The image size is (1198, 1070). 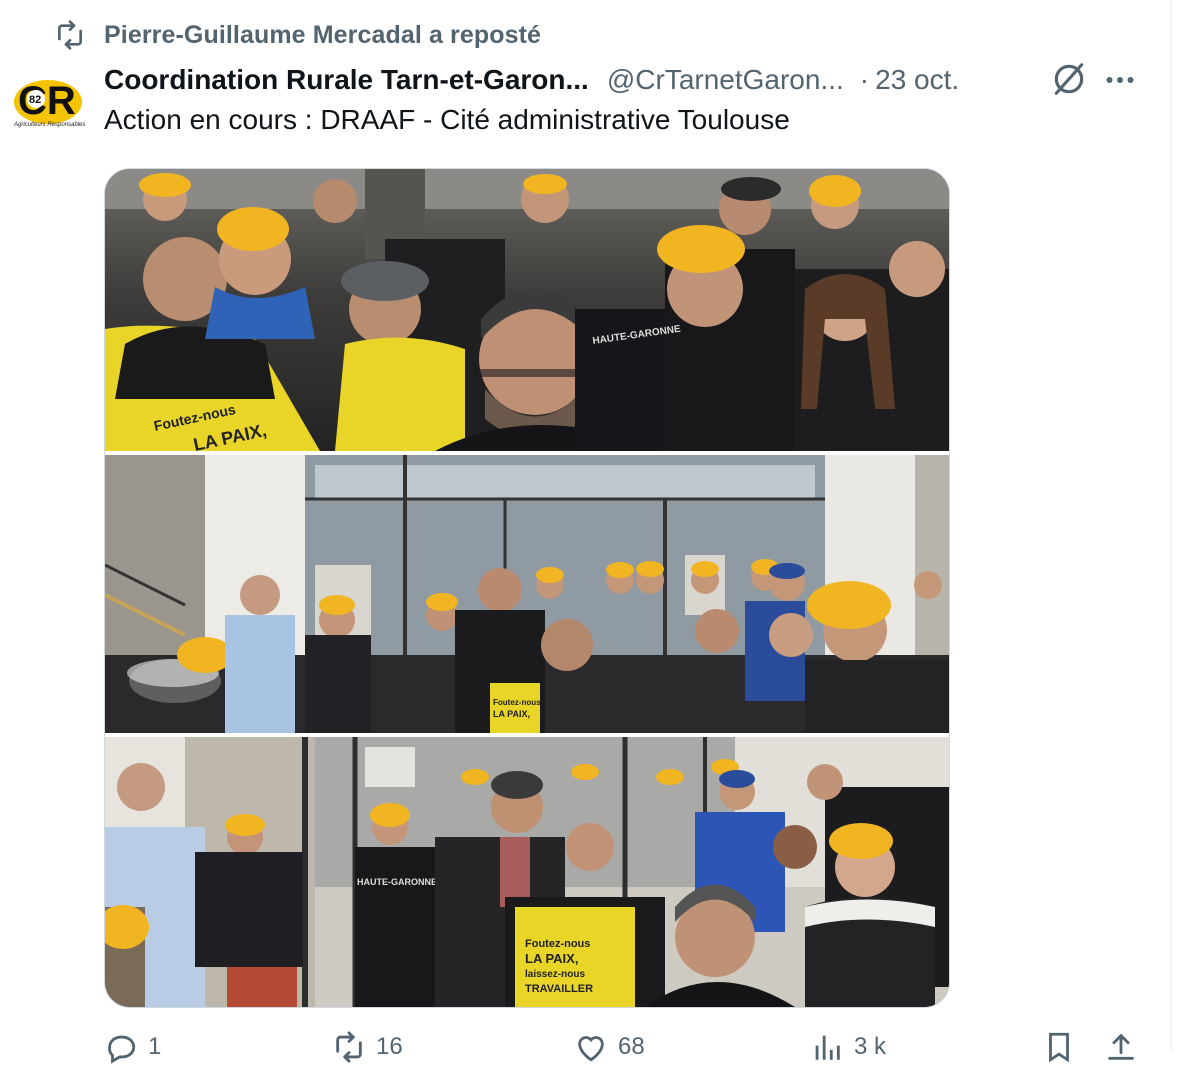 I want to click on action-bar: 1 16 68 3 k, so click(x=624, y=1050).